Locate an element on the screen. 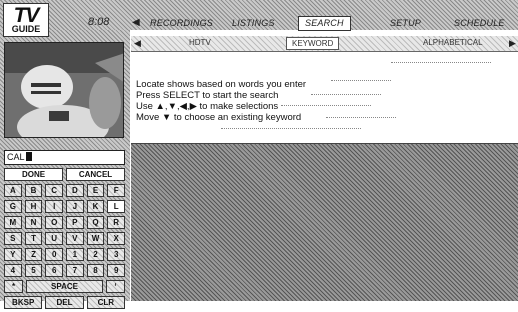 This screenshot has width=518, height=312. key-0: 0 is located at coordinates (54, 254).